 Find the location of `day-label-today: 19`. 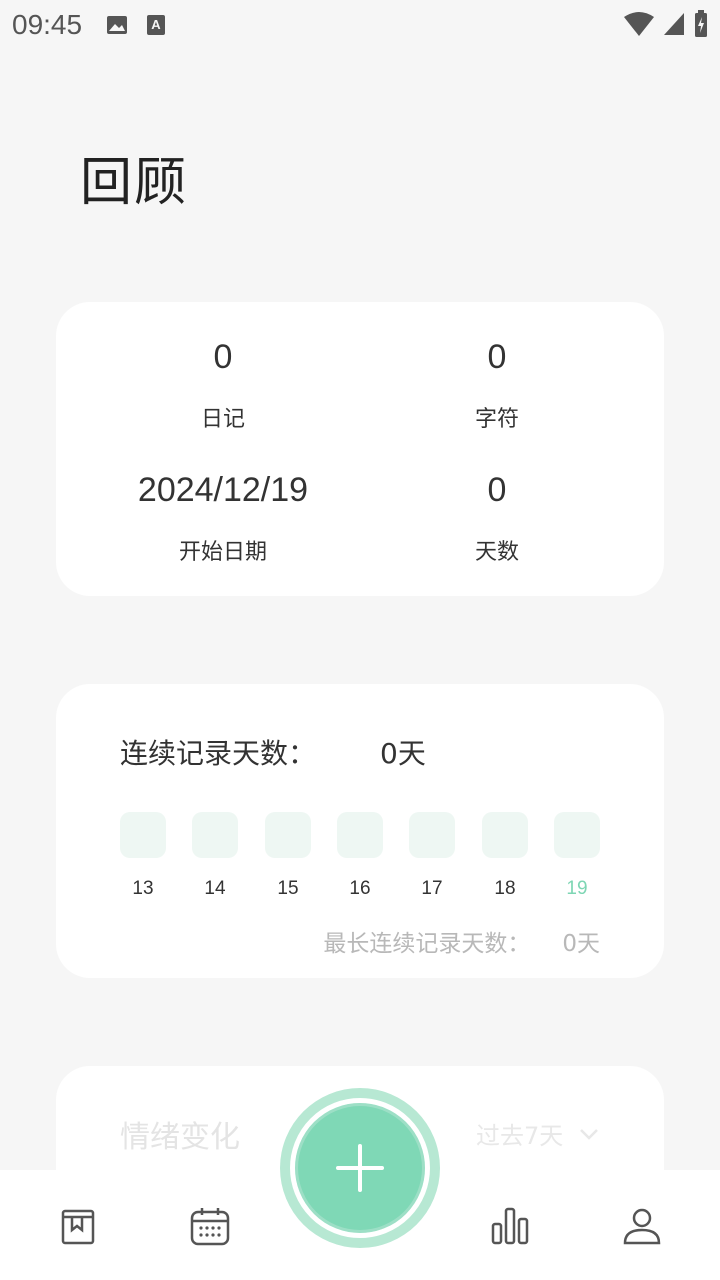

day-label-today: 19 is located at coordinates (577, 888).